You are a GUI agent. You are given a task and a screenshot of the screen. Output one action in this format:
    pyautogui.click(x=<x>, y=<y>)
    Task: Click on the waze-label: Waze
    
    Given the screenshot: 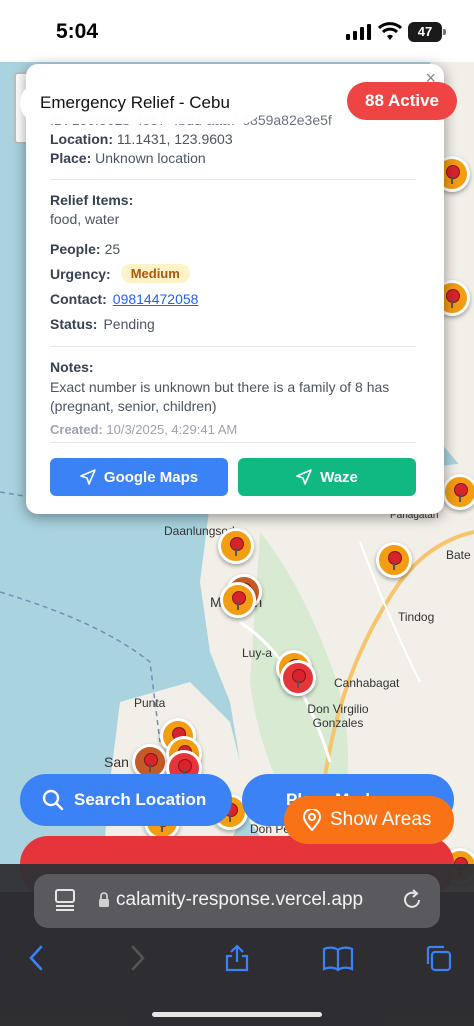 What is the action you would take?
    pyautogui.click(x=339, y=477)
    